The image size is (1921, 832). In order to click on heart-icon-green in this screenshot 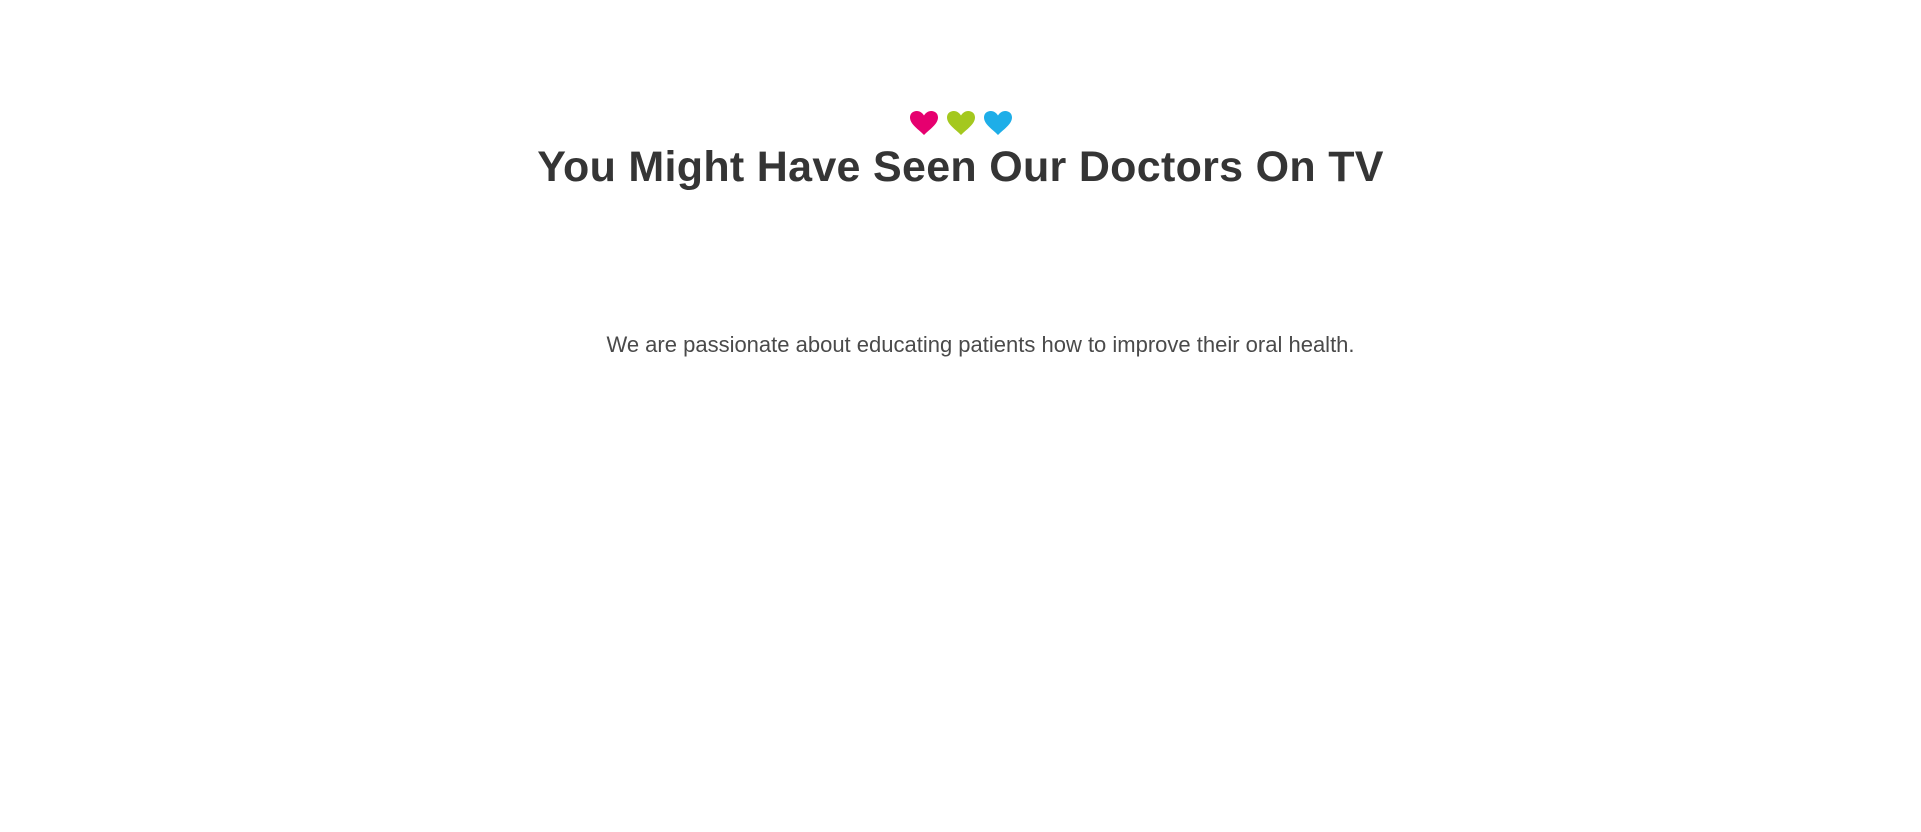, I will do `click(961, 123)`.